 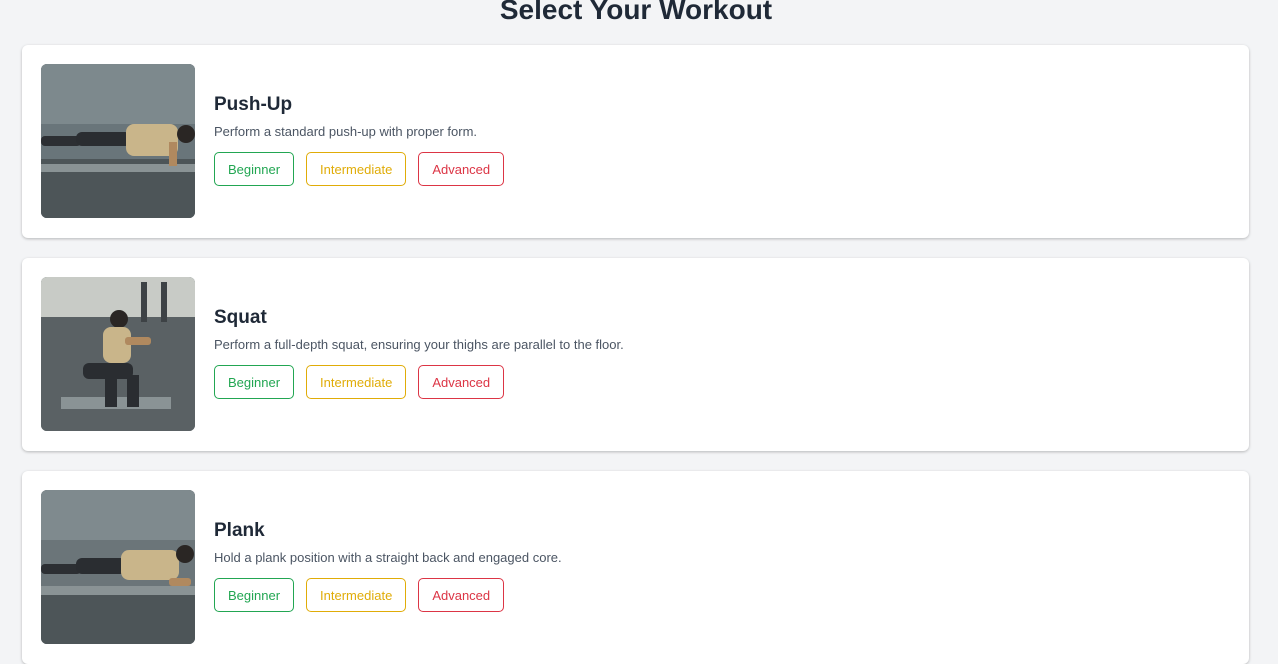 What do you see at coordinates (118, 141) in the screenshot?
I see `push-up-photo` at bounding box center [118, 141].